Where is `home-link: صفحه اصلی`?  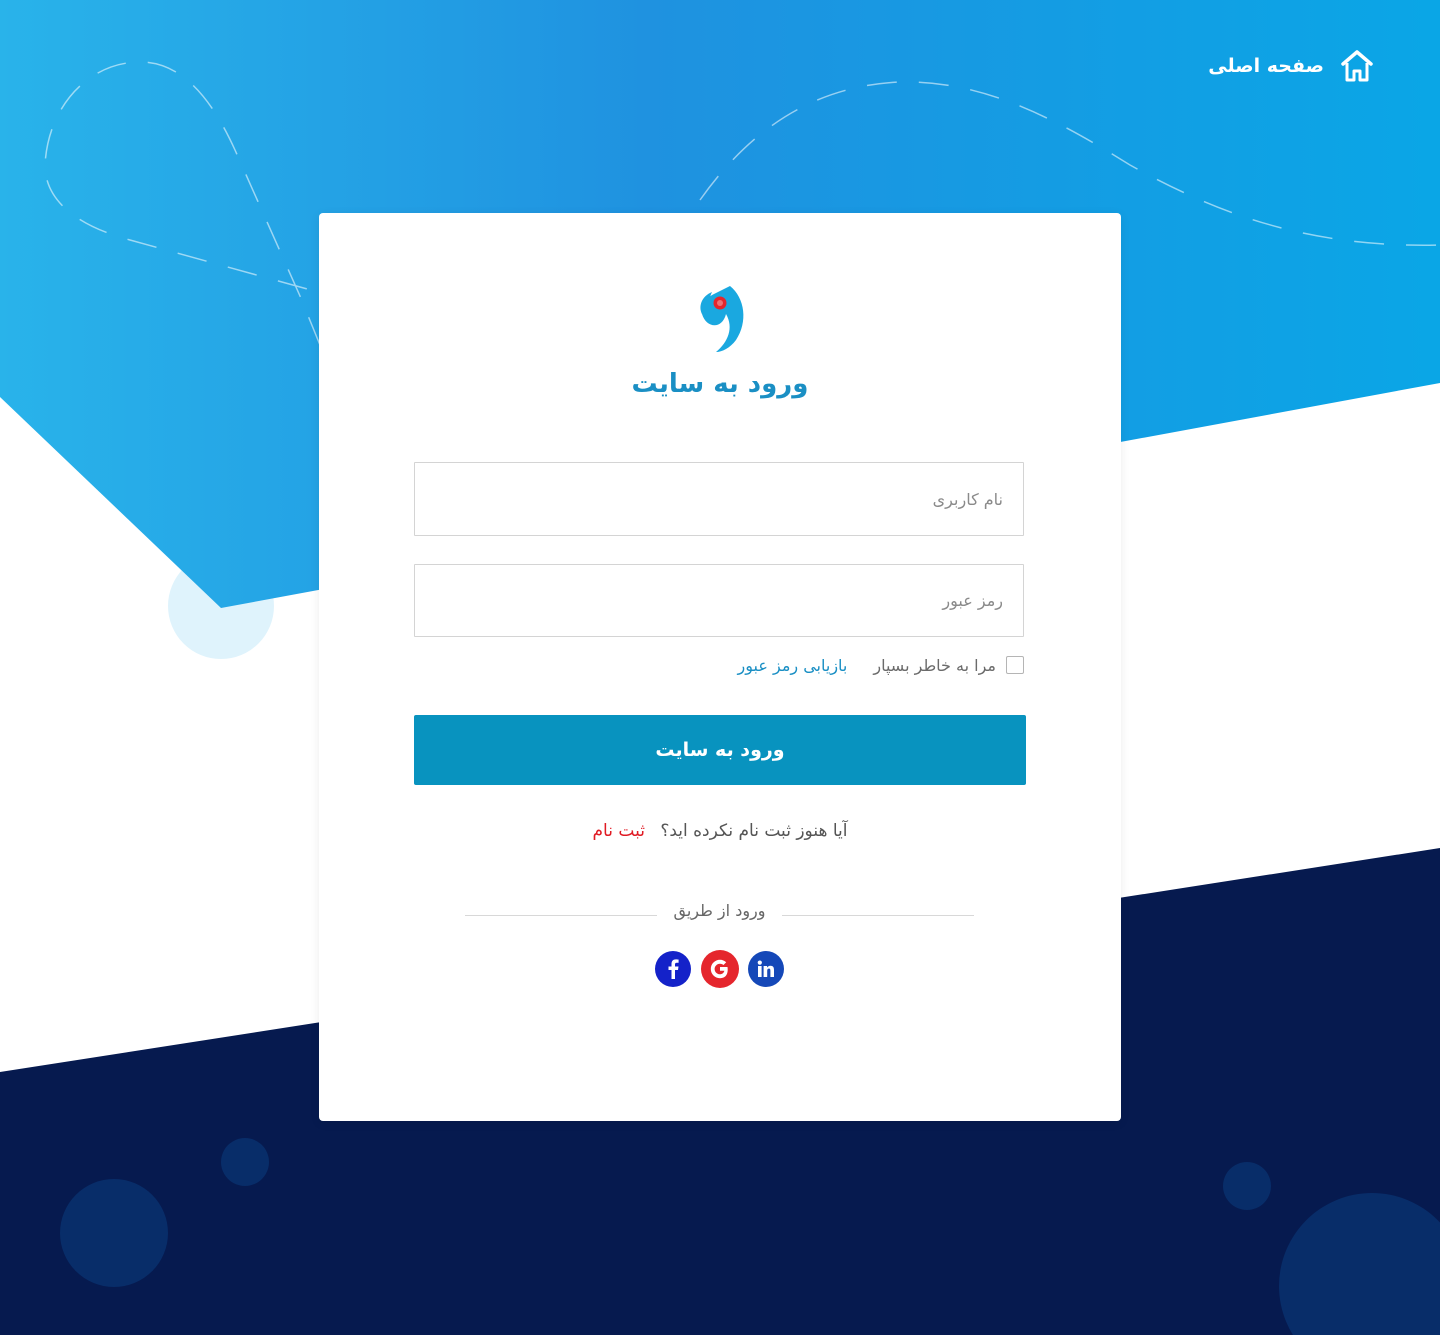 home-link: صفحه اصلی is located at coordinates (1291, 66).